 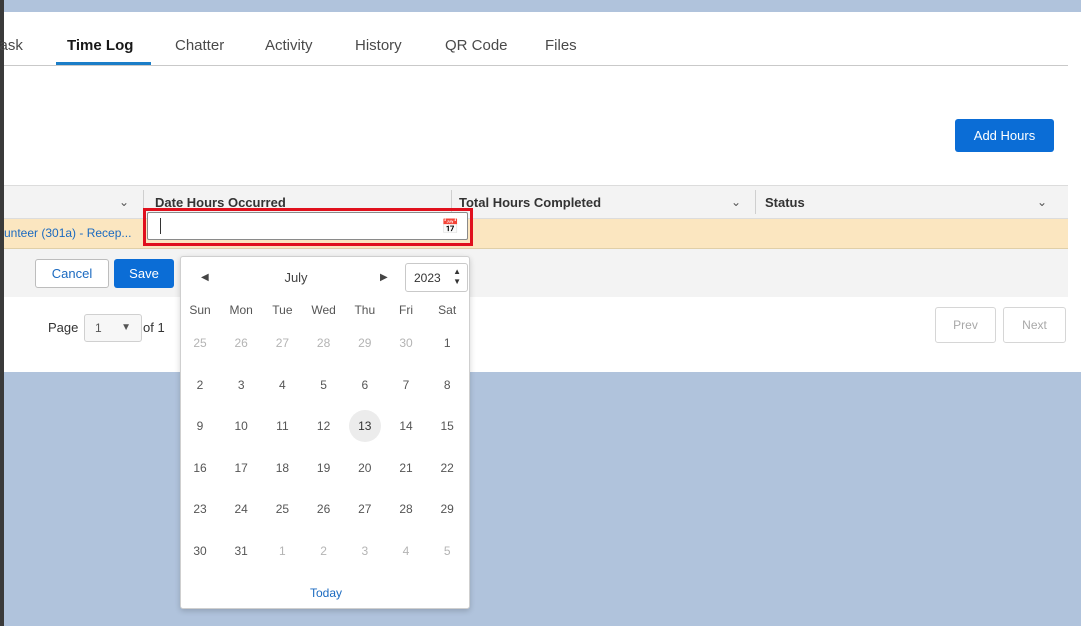 What do you see at coordinates (100, 45) in the screenshot?
I see `tab-time-log: Time Log` at bounding box center [100, 45].